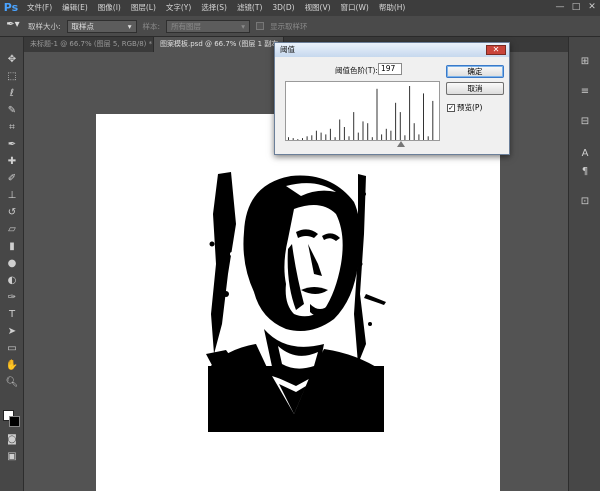  Describe the element at coordinates (392, 8) in the screenshot. I see `menu-help: 帮助(H)` at that location.